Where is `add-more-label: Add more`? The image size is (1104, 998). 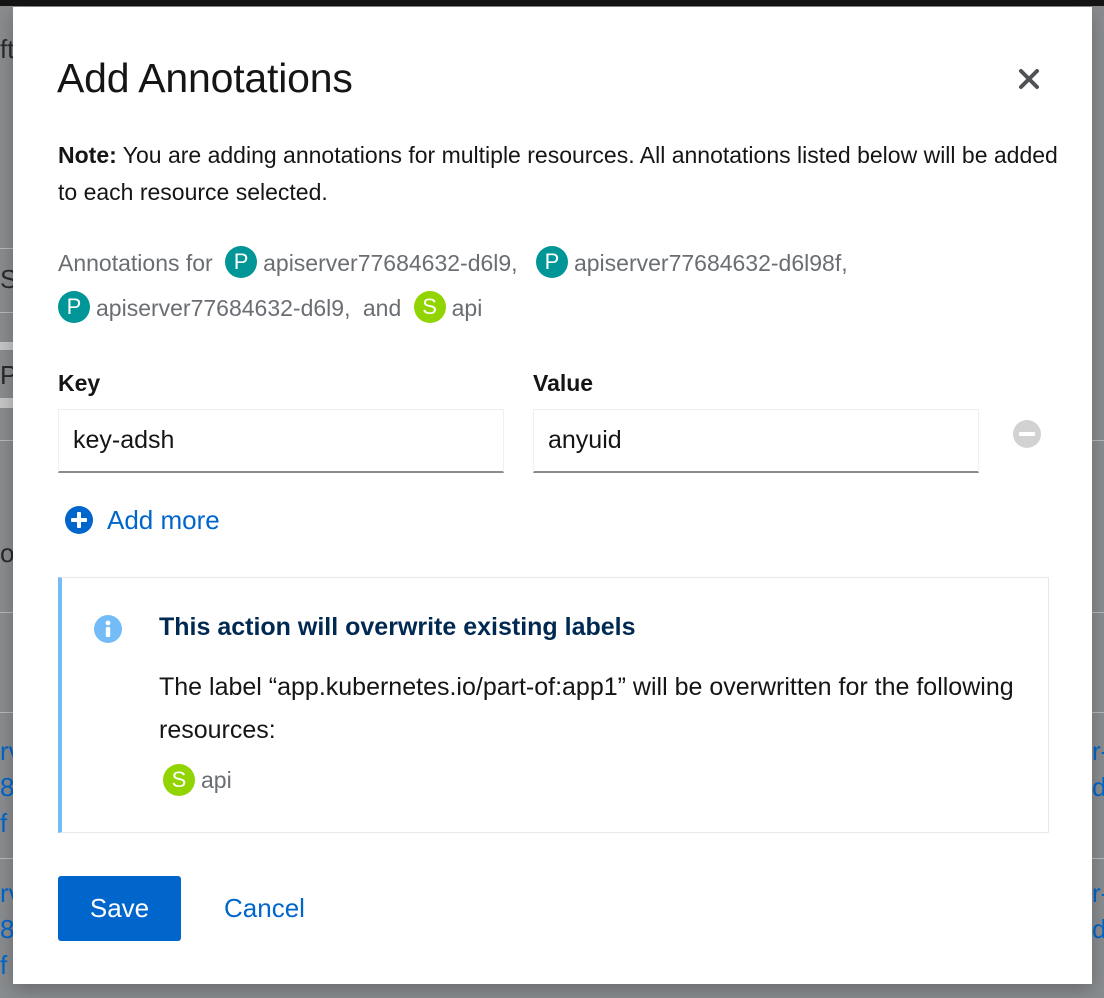
add-more-label: Add more is located at coordinates (163, 519).